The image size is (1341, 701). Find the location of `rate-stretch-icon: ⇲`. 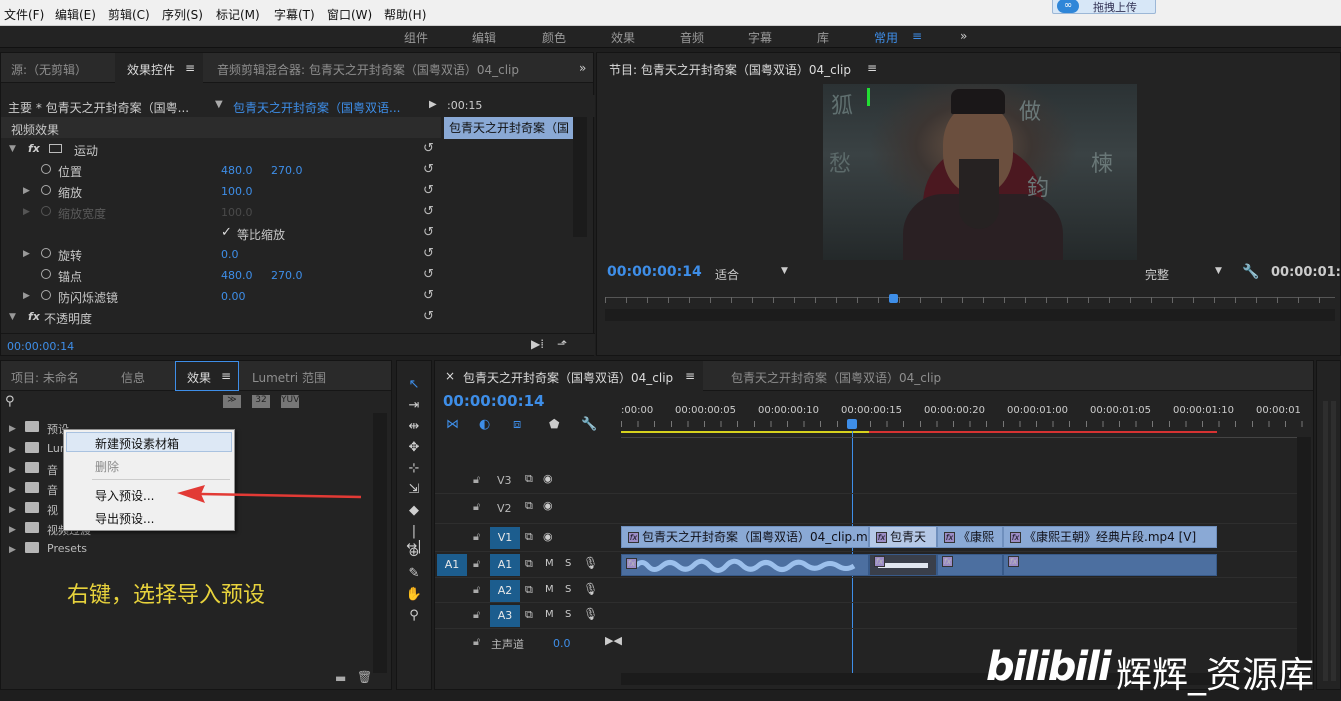

rate-stretch-icon: ⇲ is located at coordinates (414, 490).